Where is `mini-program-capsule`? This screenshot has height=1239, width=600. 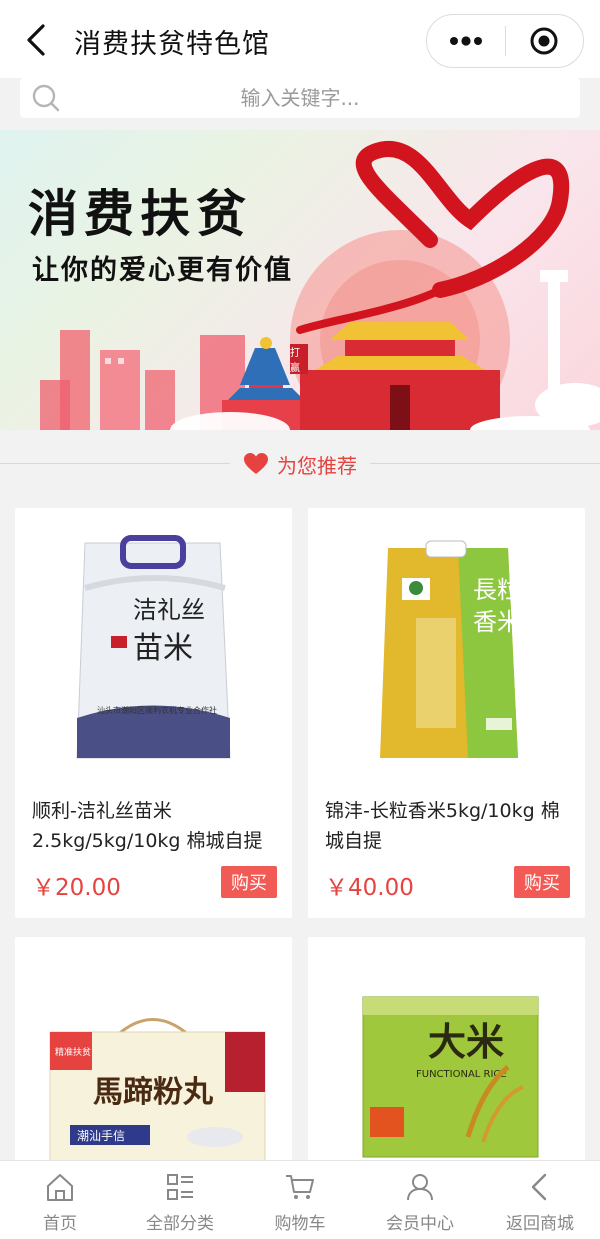 mini-program-capsule is located at coordinates (505, 41).